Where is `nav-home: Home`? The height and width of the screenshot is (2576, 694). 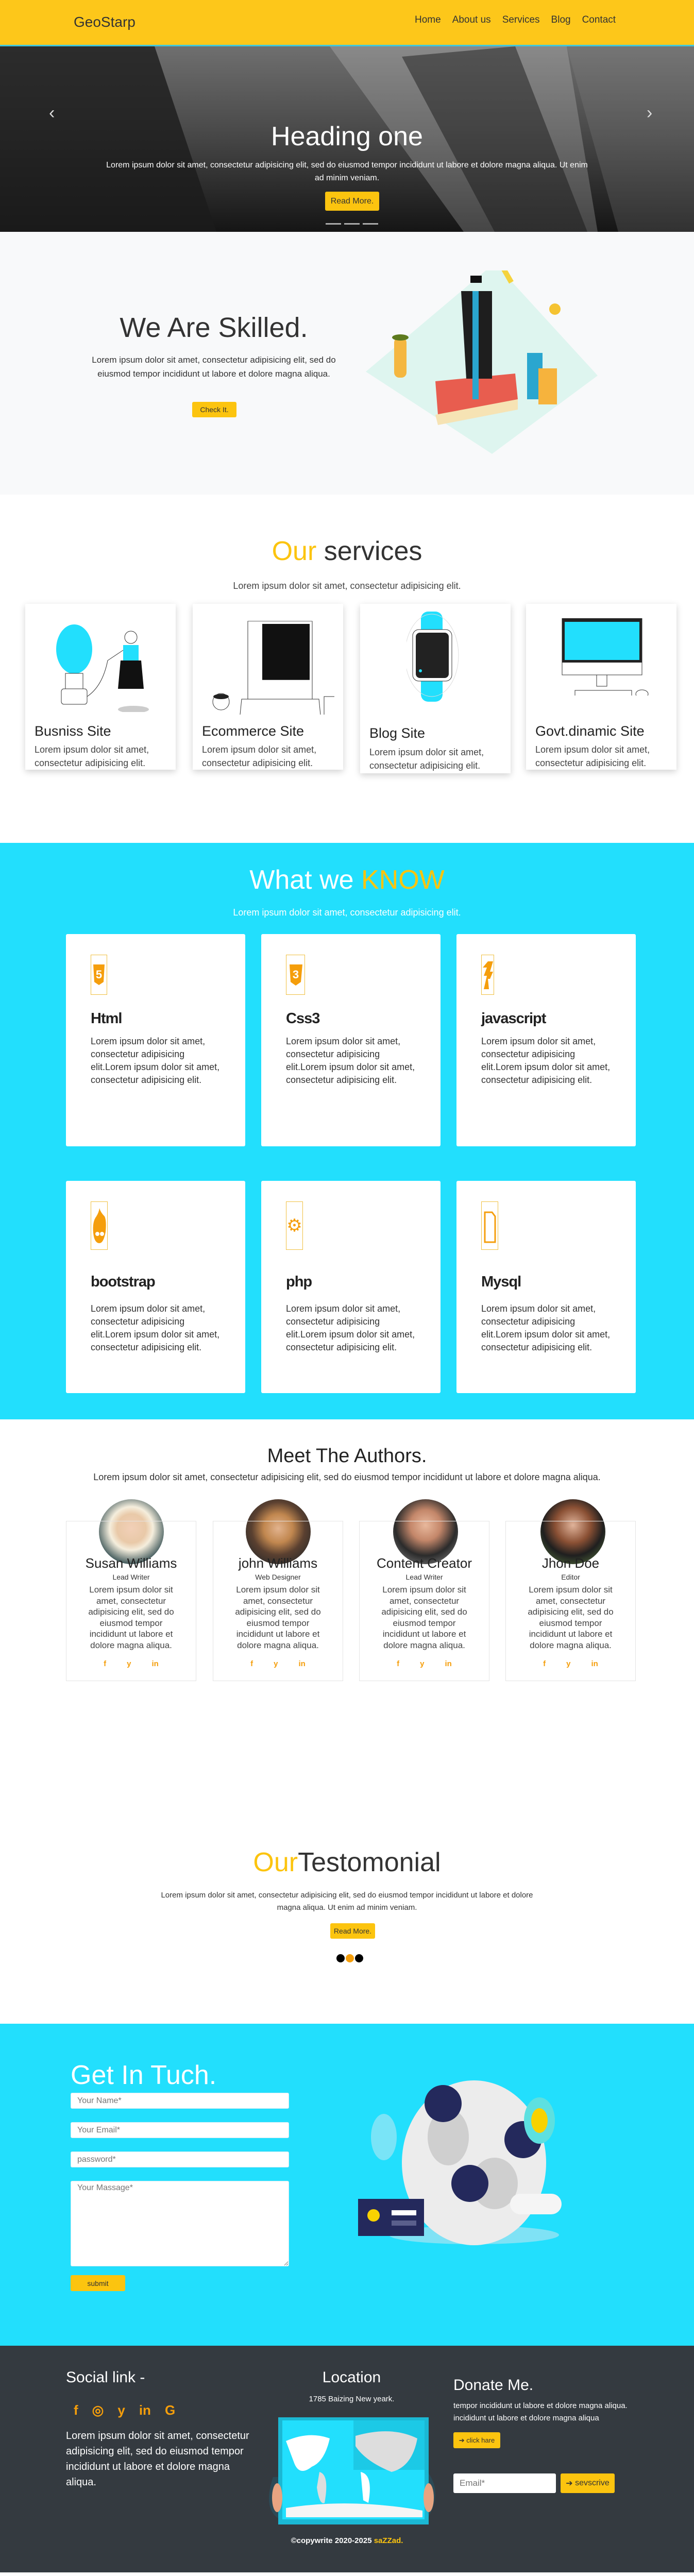
nav-home: Home is located at coordinates (428, 20).